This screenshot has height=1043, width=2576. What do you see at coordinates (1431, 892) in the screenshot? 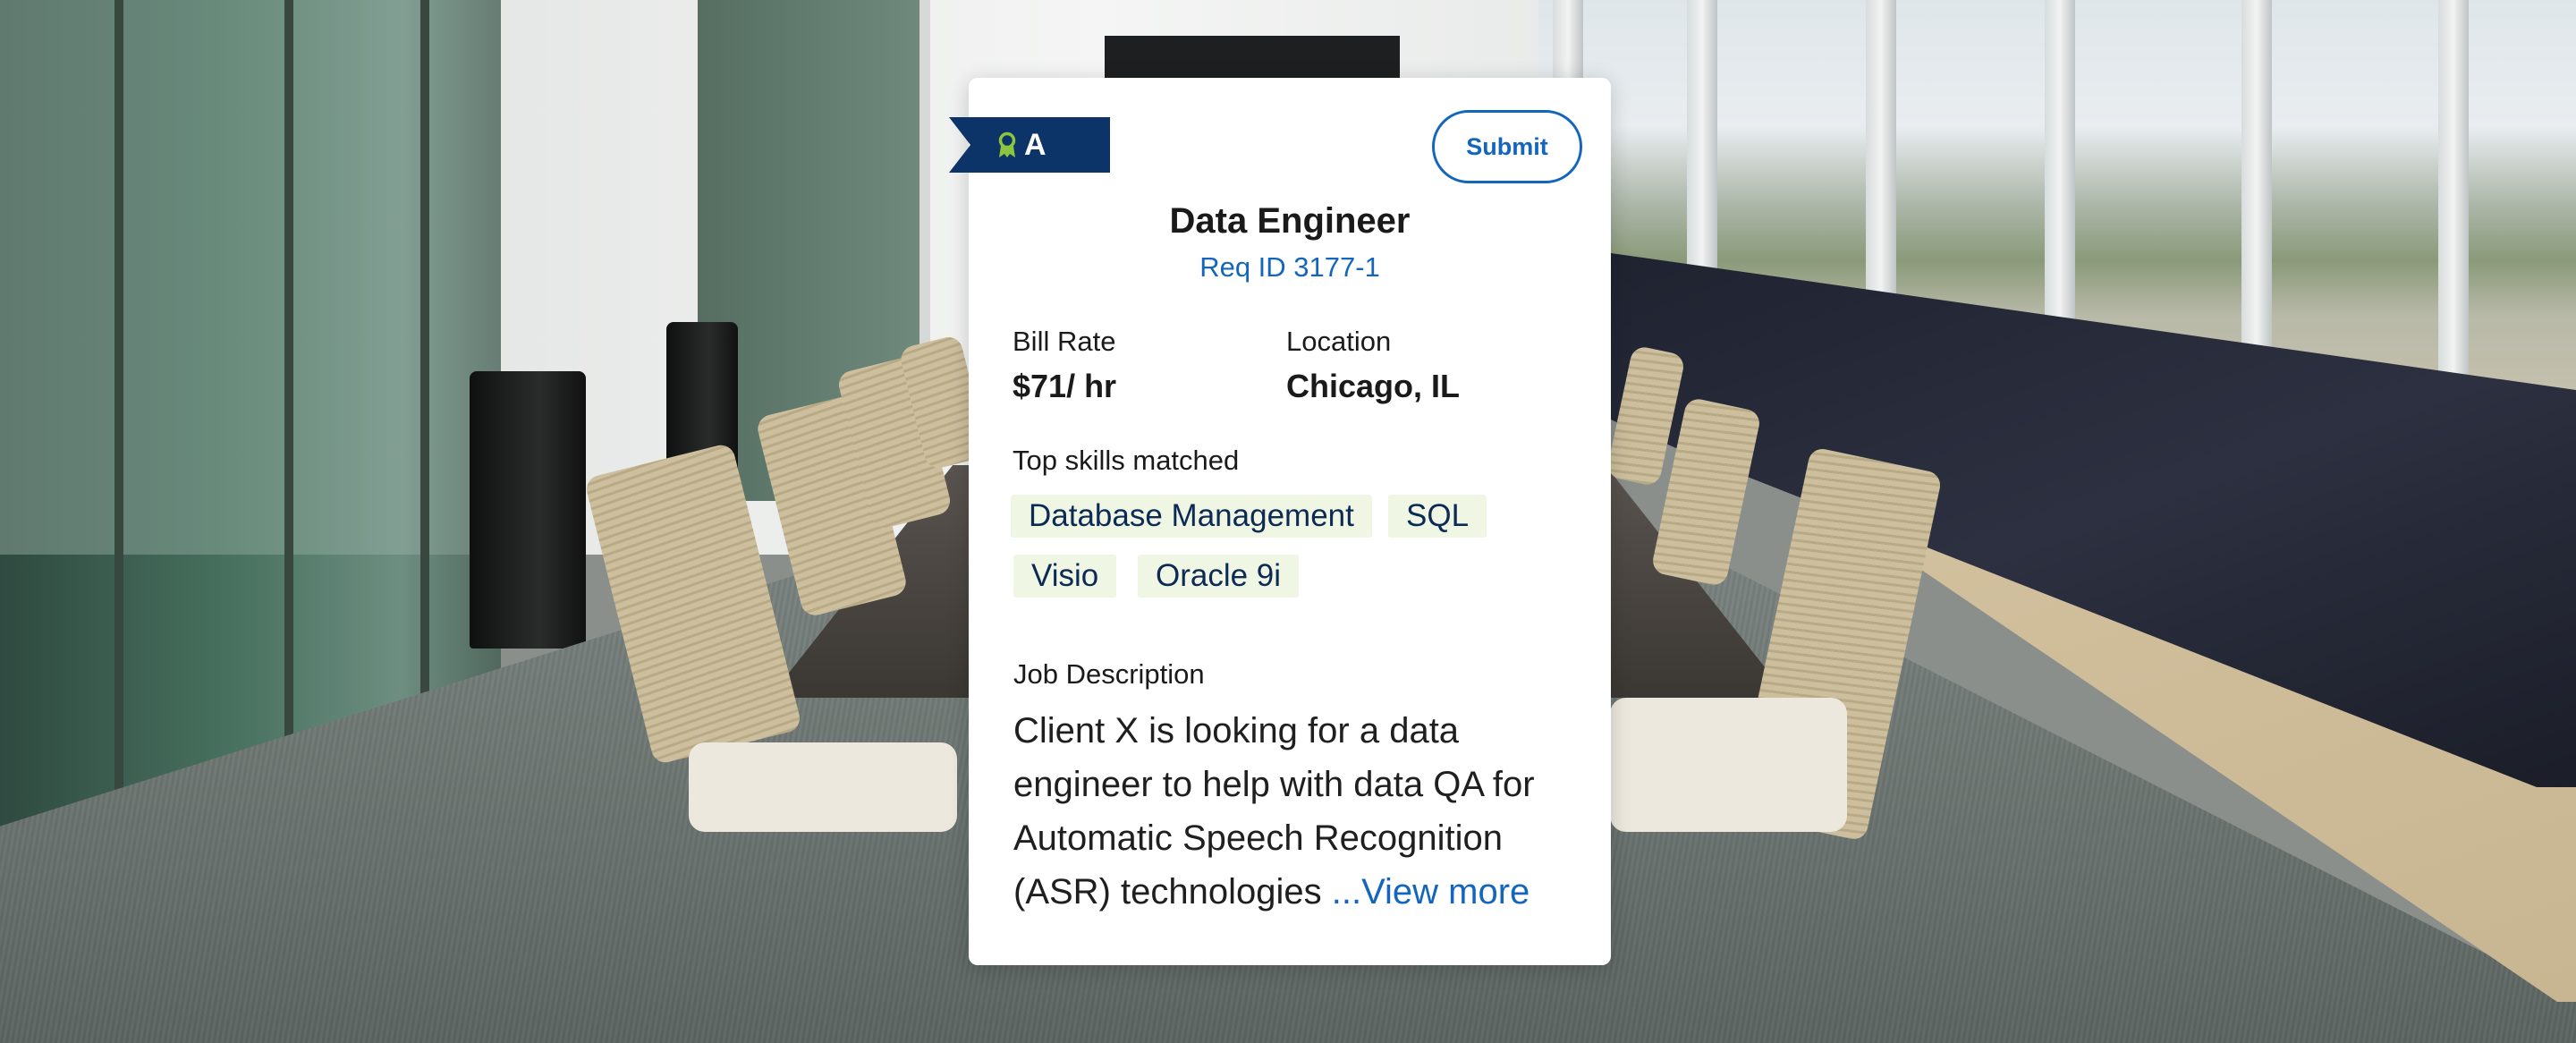
I see `view-more-link: ...View more` at bounding box center [1431, 892].